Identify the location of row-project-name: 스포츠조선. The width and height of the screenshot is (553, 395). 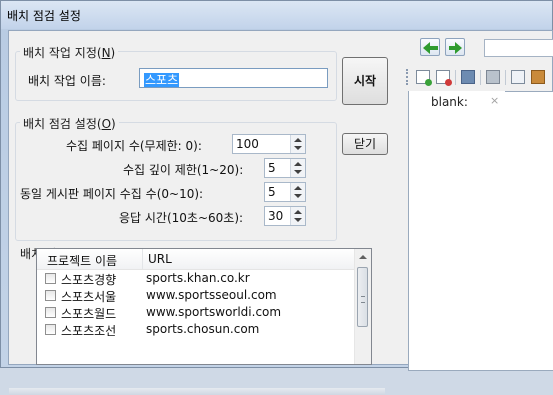
(89, 331).